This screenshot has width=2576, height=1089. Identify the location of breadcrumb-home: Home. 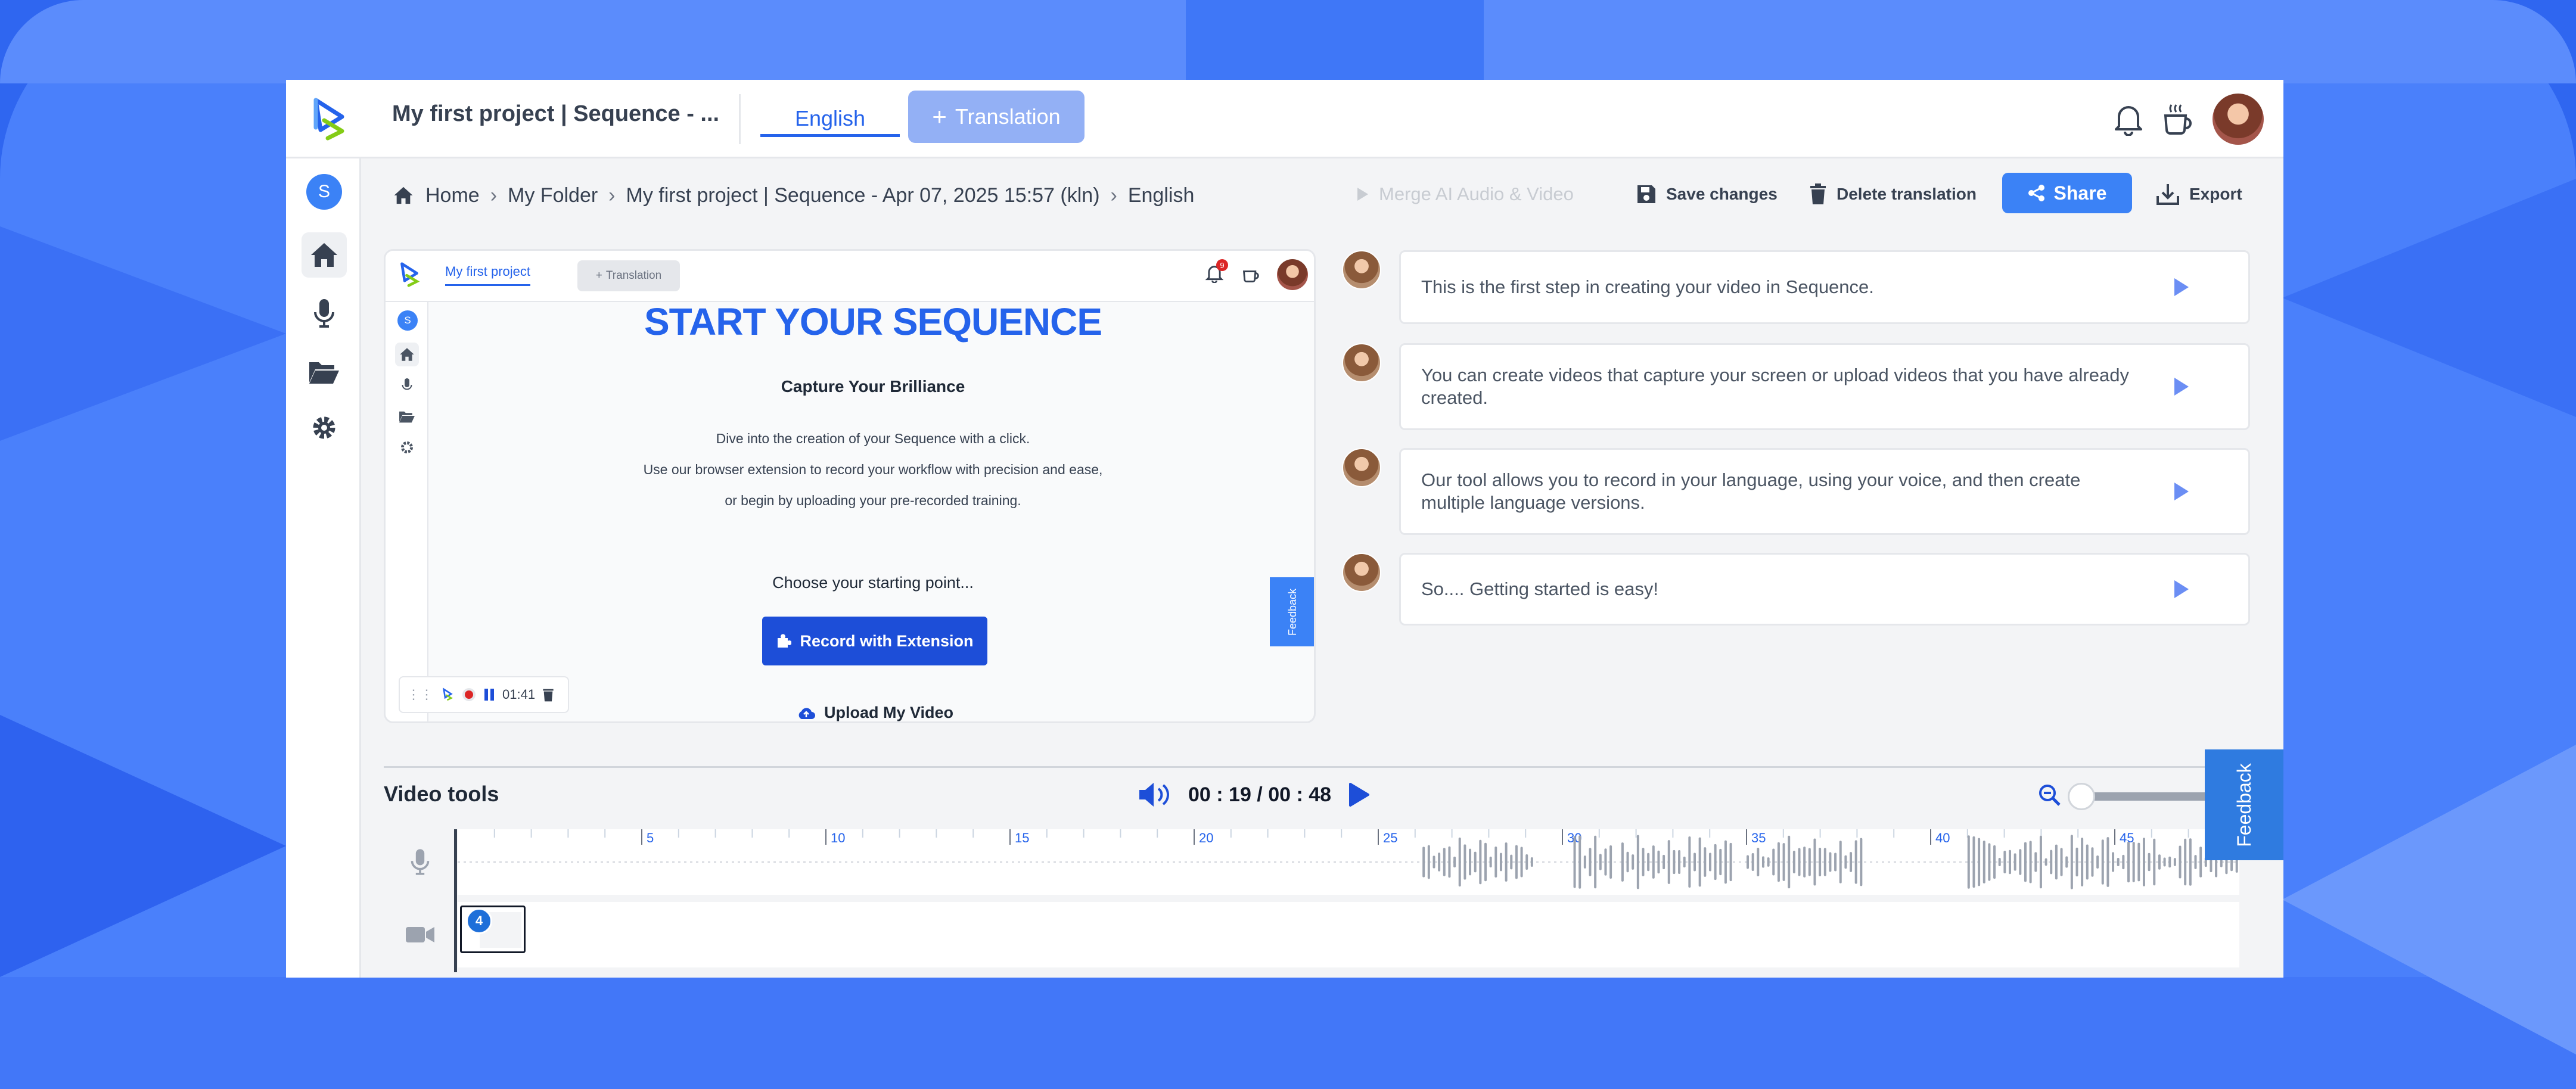
(453, 195).